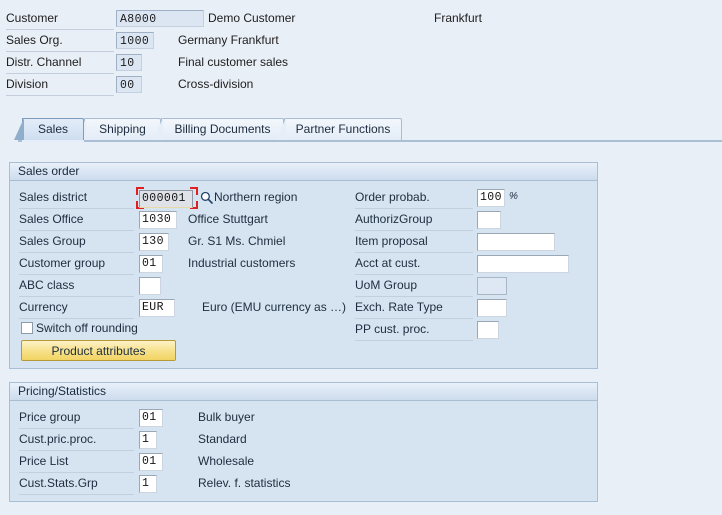 Image resolution: width=722 pixels, height=515 pixels. What do you see at coordinates (53, 141) in the screenshot?
I see `active-tab-joint` at bounding box center [53, 141].